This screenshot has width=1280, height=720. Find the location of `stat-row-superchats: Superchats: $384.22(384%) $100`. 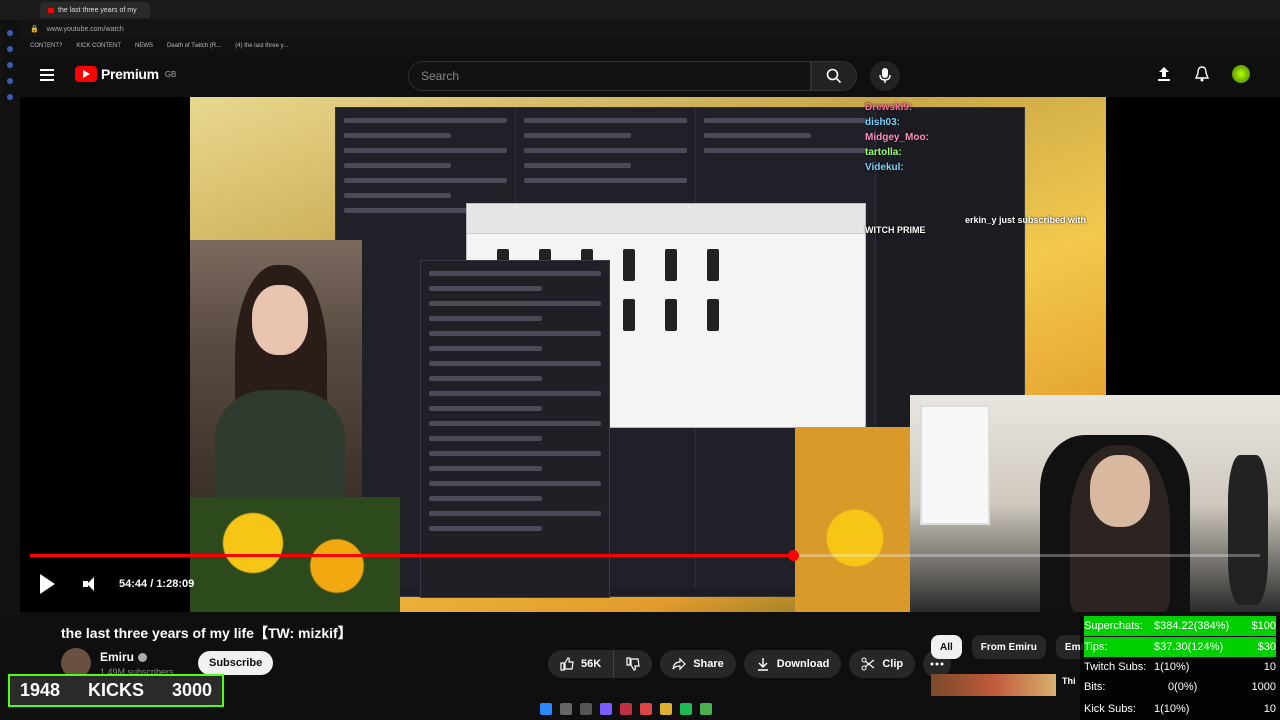

stat-row-superchats: Superchats: $384.22(384%) $100 is located at coordinates (1180, 626).